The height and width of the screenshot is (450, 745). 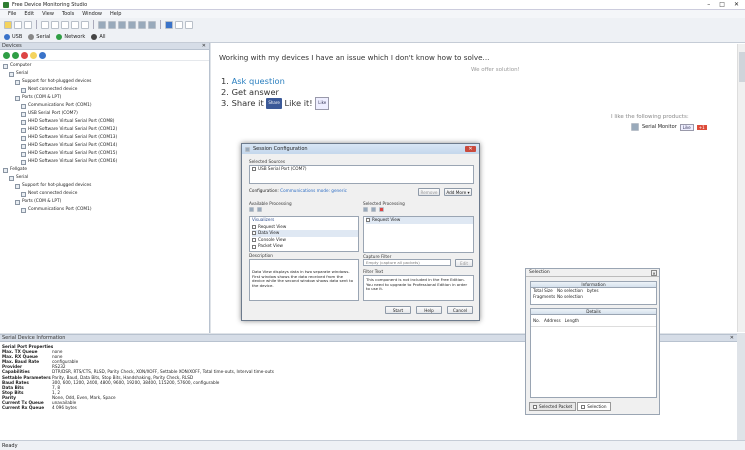 I want to click on maximize-icon: □, so click(x=722, y=4).